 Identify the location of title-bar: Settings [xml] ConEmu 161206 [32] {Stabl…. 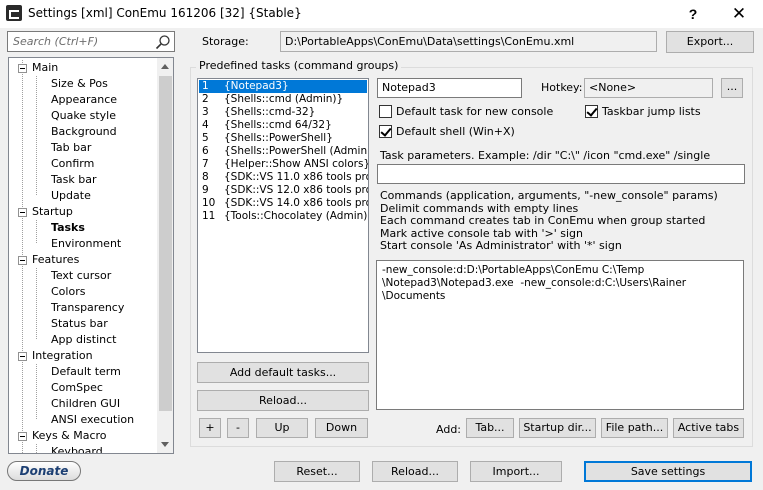
(381, 14).